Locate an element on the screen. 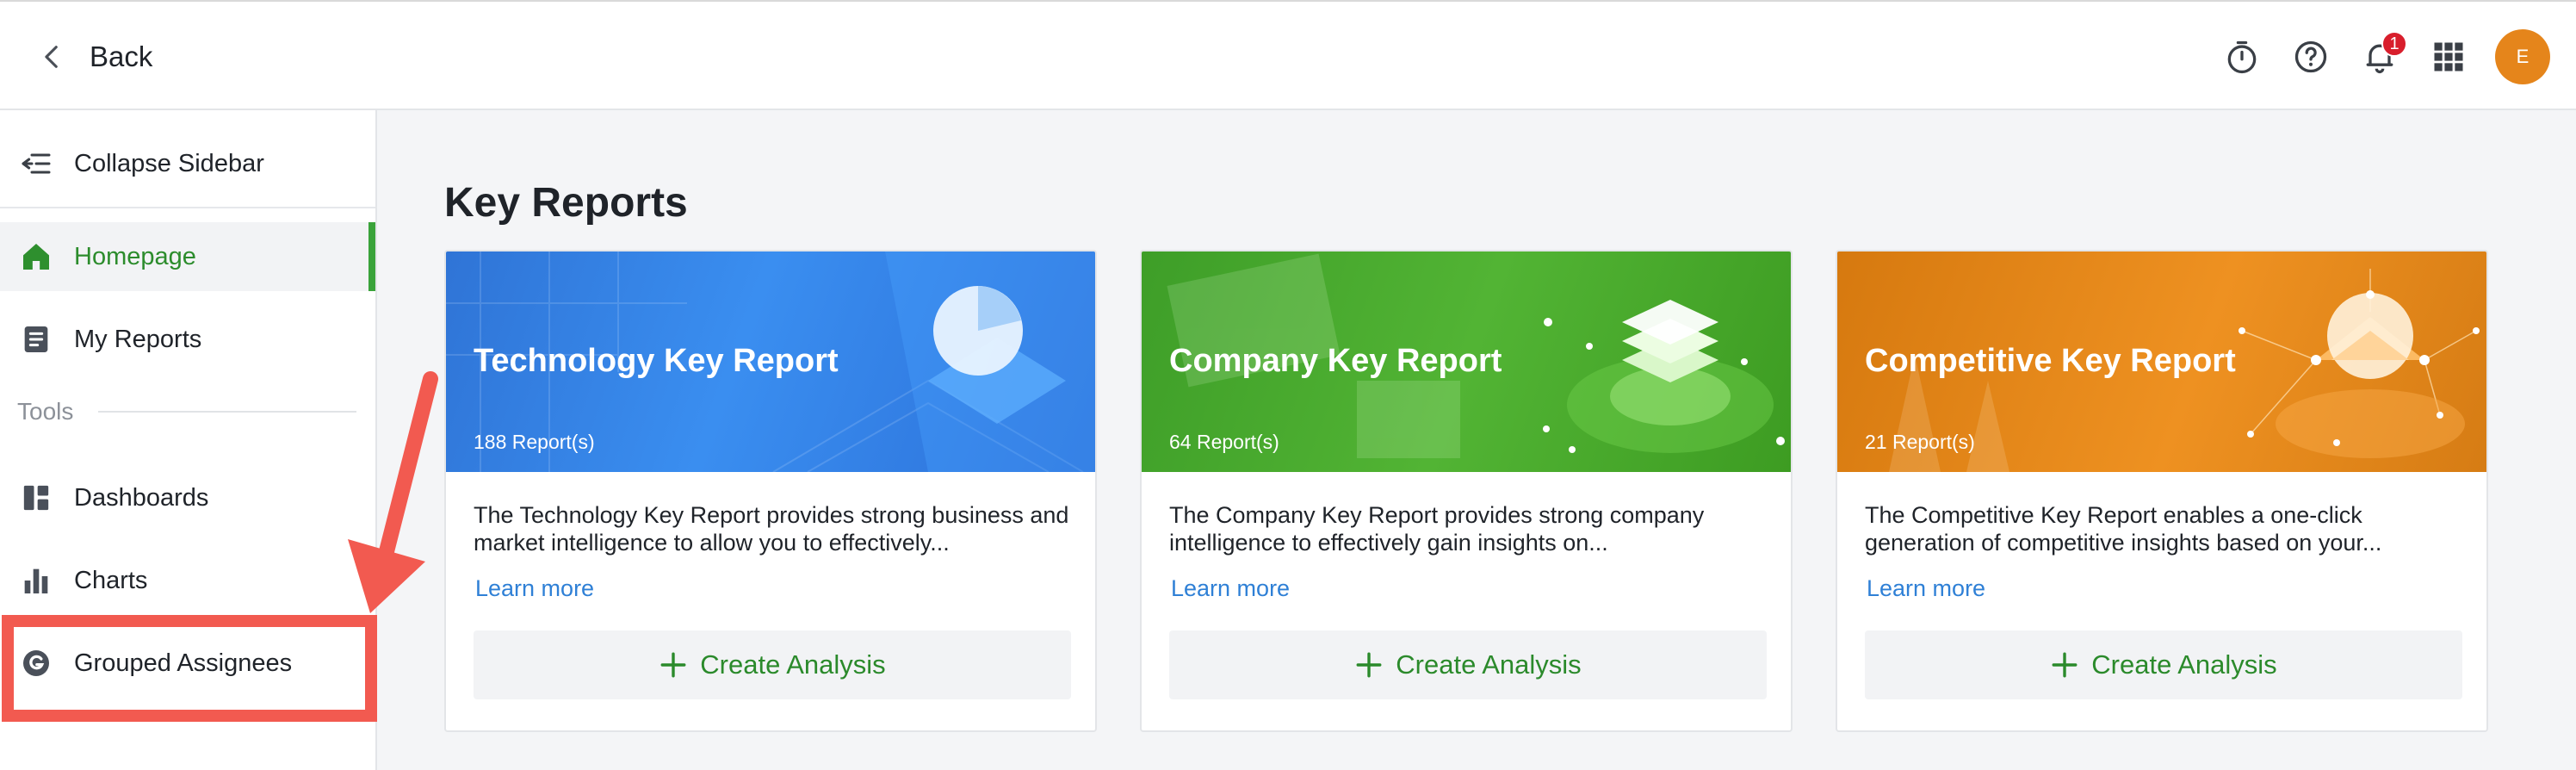  collapse-sidebar-icon is located at coordinates (36, 163).